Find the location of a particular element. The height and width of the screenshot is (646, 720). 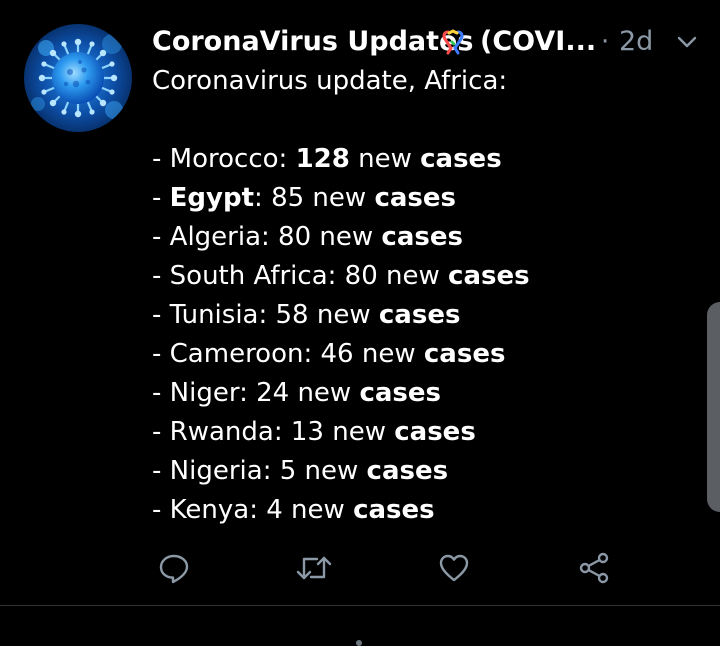

retweet-icon is located at coordinates (314, 568).